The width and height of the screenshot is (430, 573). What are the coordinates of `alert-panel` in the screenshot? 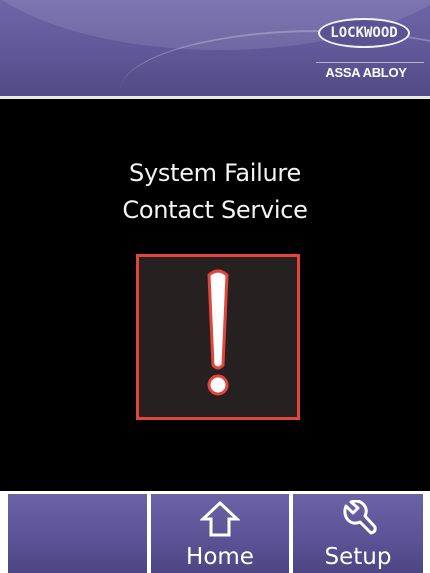 It's located at (218, 337).